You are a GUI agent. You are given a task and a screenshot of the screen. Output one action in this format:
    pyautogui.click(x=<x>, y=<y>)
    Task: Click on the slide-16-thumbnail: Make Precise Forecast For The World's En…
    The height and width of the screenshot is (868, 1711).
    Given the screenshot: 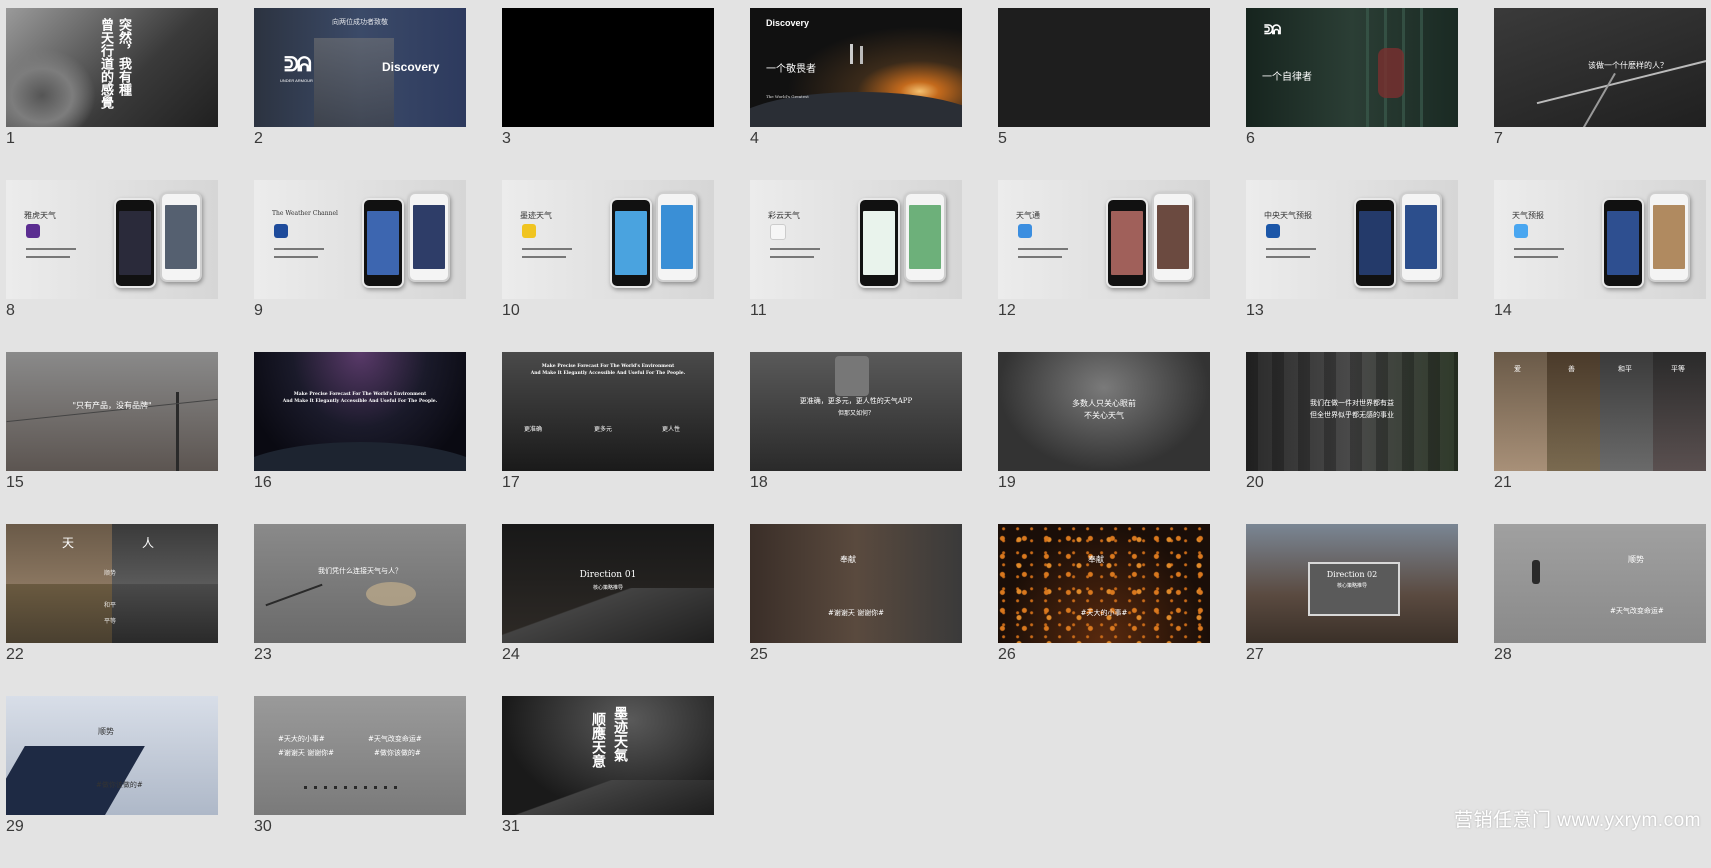 What is the action you would take?
    pyautogui.click(x=360, y=411)
    